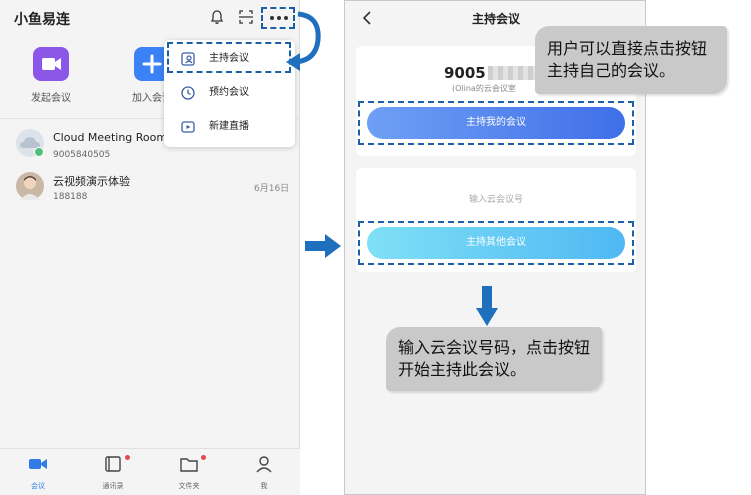 Image resolution: width=751 pixels, height=495 pixels. What do you see at coordinates (494, 359) in the screenshot?
I see `callout-bottom: 输入云会议号码，点击按钮开始主持此会议。` at bounding box center [494, 359].